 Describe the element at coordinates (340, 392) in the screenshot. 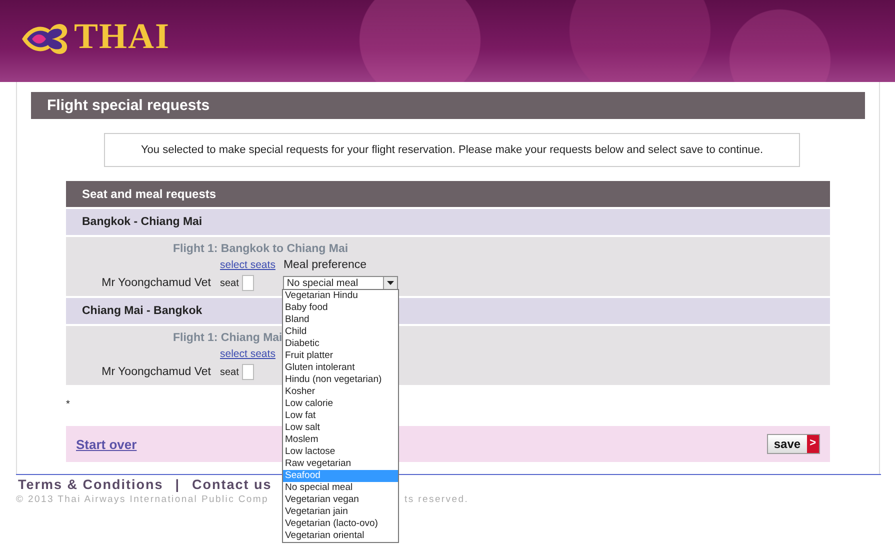

I see `dropdown-option: Kosher` at that location.